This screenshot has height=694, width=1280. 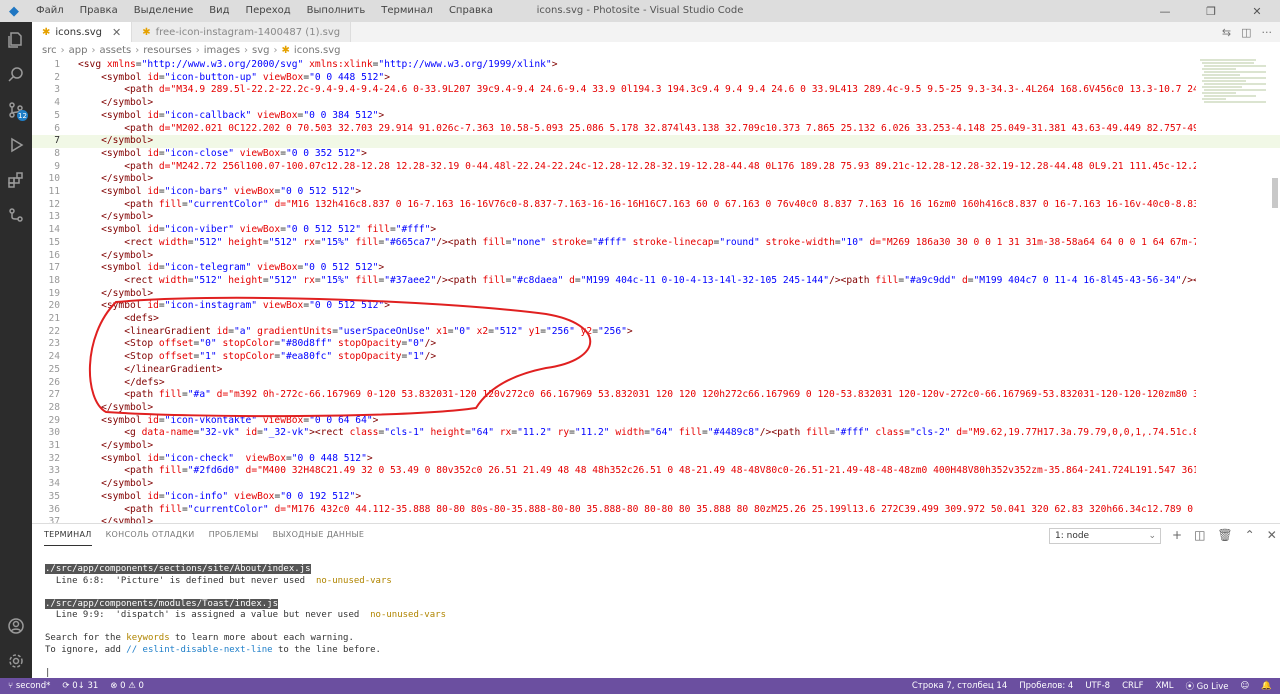 I want to click on line-ending: CRLF, so click(x=1132, y=686).